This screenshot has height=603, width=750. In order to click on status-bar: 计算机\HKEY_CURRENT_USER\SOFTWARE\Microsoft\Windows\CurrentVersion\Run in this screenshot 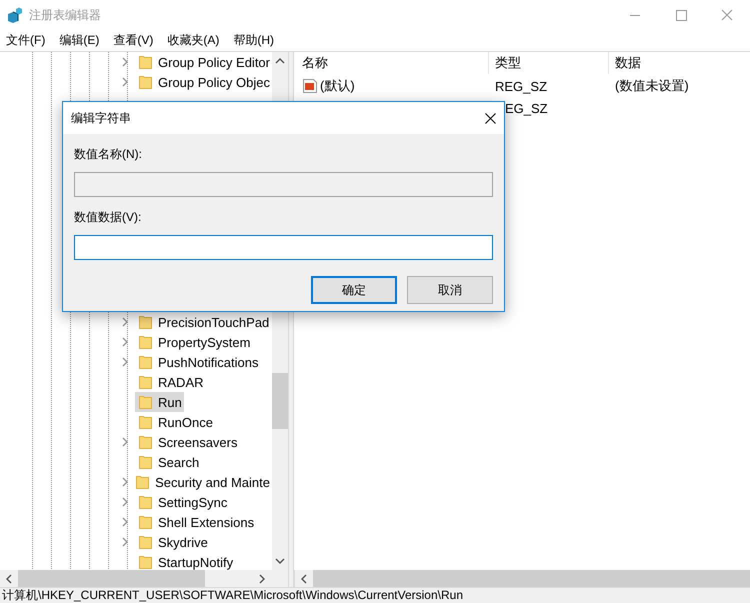, I will do `click(375, 595)`.